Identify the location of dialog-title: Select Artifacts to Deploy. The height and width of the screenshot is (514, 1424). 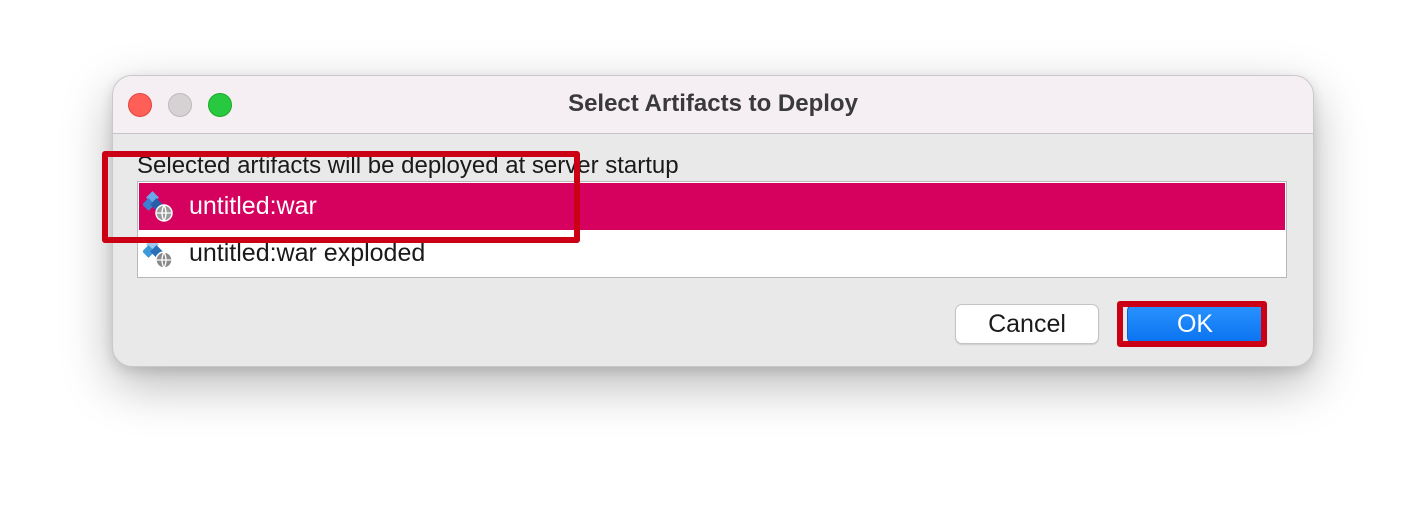
(713, 103).